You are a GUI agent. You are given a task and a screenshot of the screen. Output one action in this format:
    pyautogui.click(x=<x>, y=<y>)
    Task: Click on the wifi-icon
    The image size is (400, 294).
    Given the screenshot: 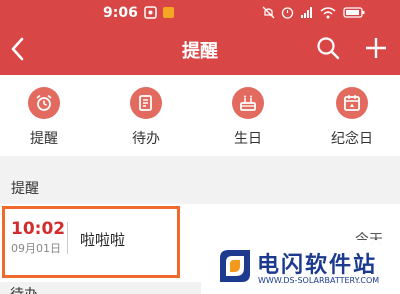 What is the action you would take?
    pyautogui.click(x=328, y=13)
    